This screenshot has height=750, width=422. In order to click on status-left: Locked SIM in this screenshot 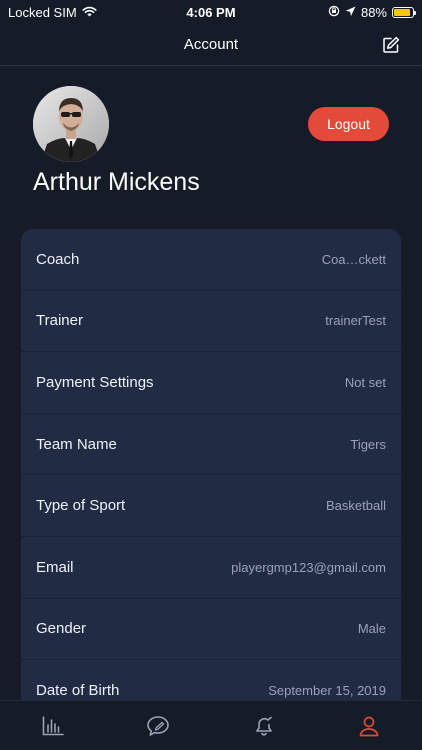, I will do `click(52, 12)`.